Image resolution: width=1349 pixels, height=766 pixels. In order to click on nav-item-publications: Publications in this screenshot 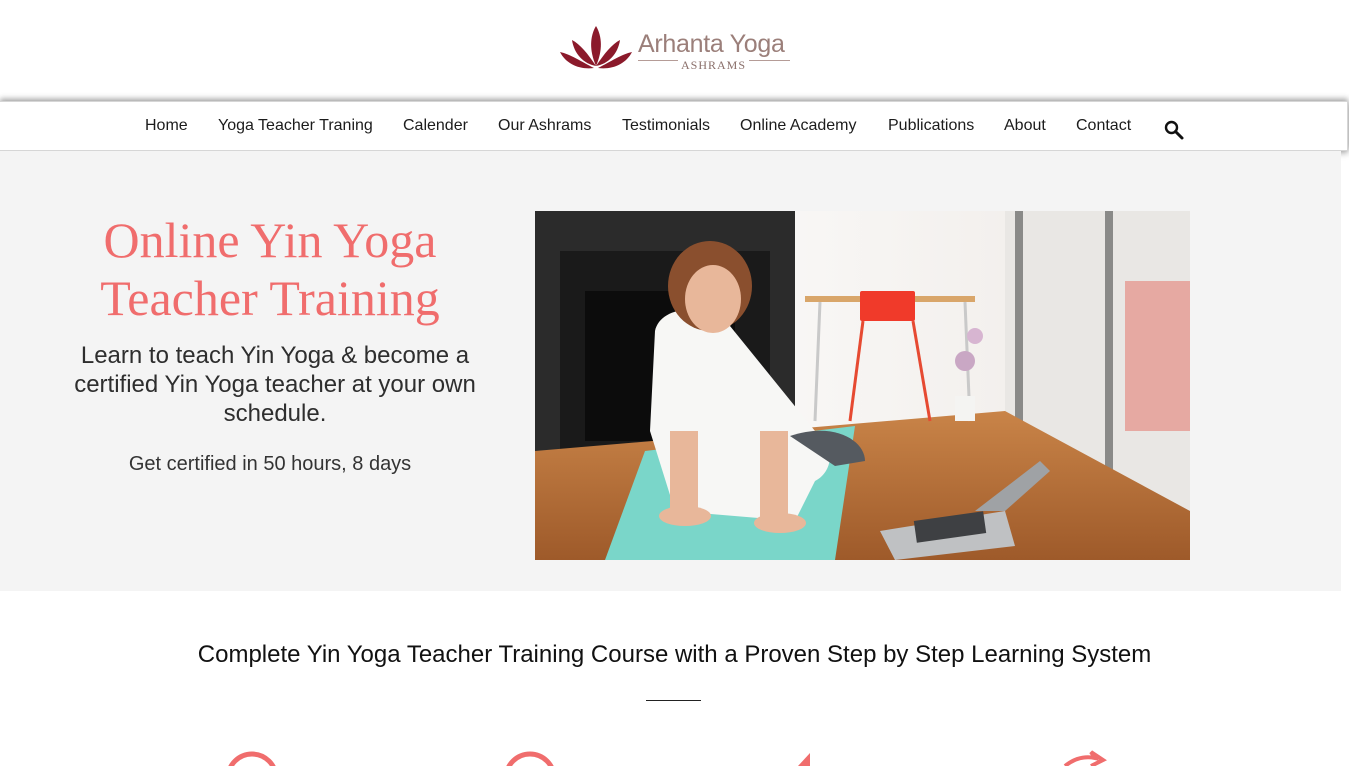, I will do `click(931, 126)`.